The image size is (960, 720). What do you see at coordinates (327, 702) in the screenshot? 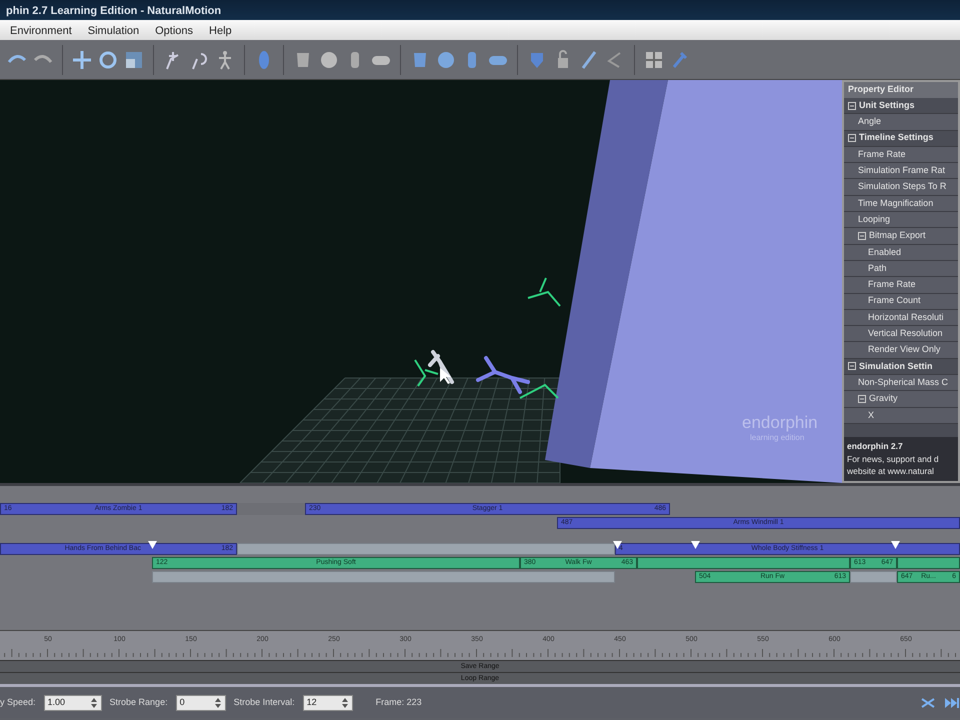
I see `spin-field: 12` at bounding box center [327, 702].